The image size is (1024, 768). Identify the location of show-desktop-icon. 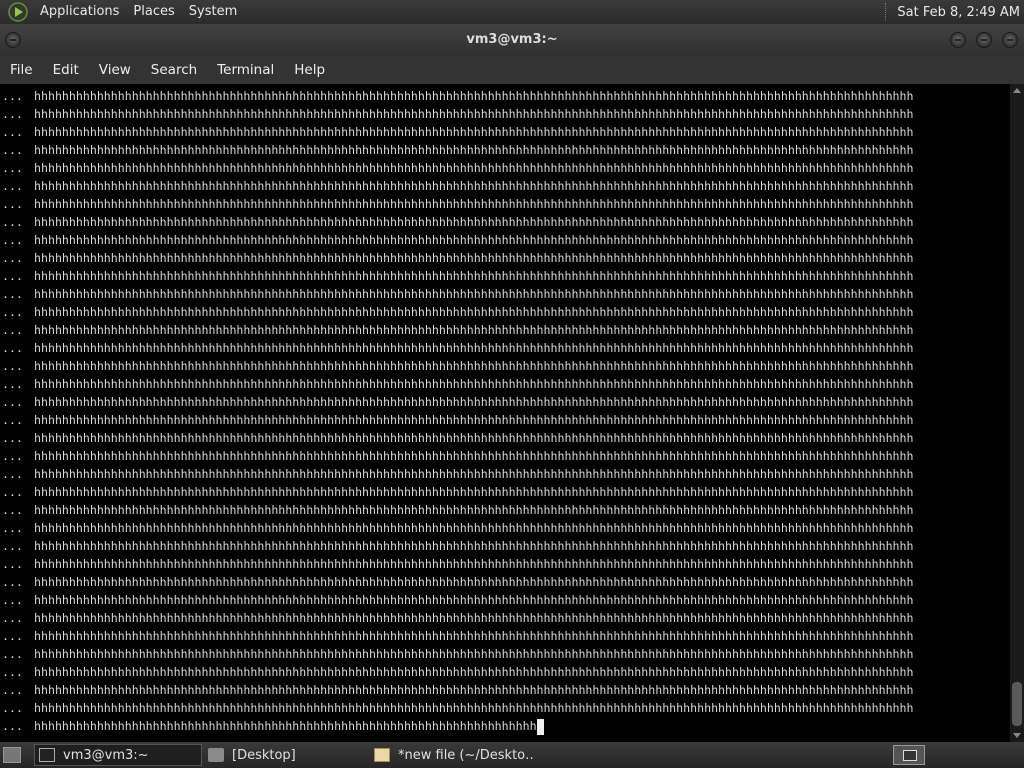
(12, 755).